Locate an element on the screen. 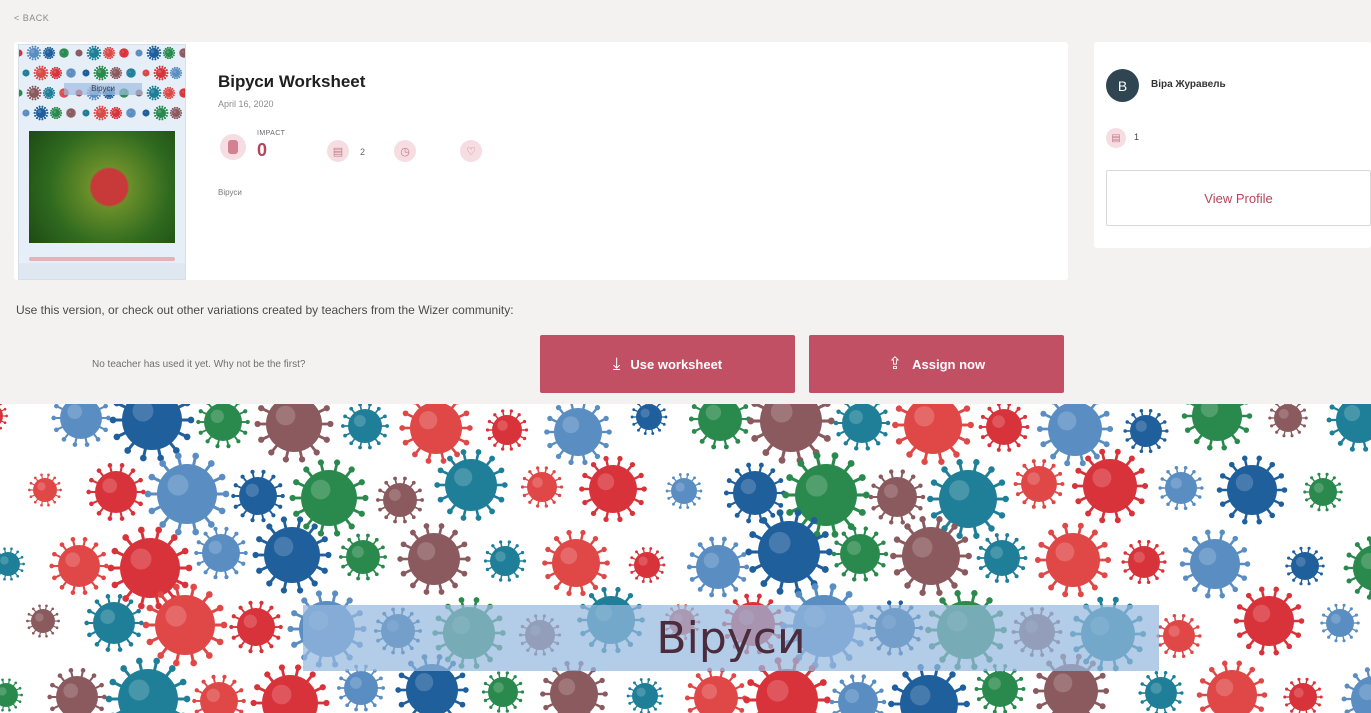 The width and height of the screenshot is (1371, 713). worksheet-date: April 16, 2020 is located at coordinates (246, 104).